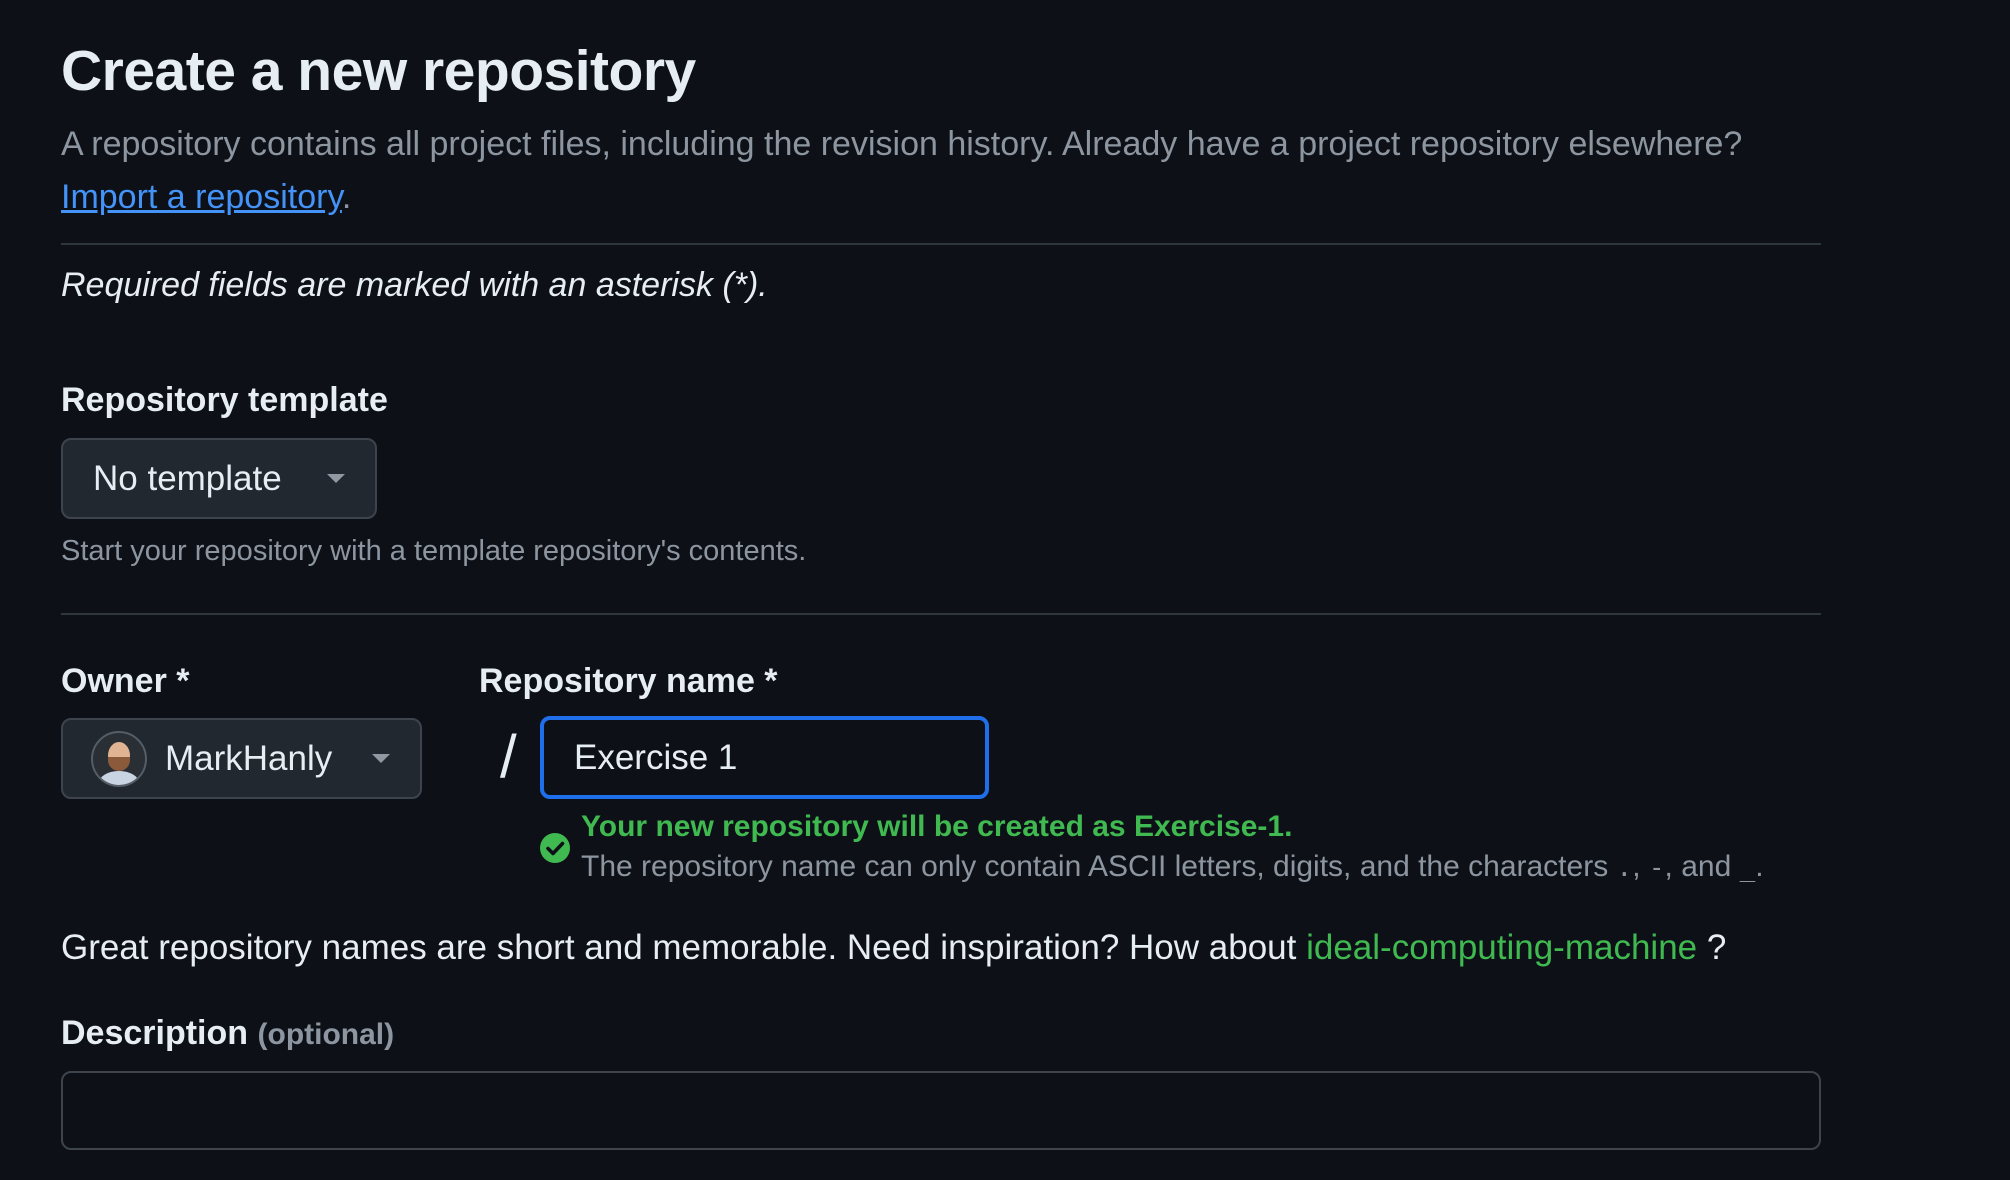  What do you see at coordinates (555, 848) in the screenshot?
I see `check-circle-icon` at bounding box center [555, 848].